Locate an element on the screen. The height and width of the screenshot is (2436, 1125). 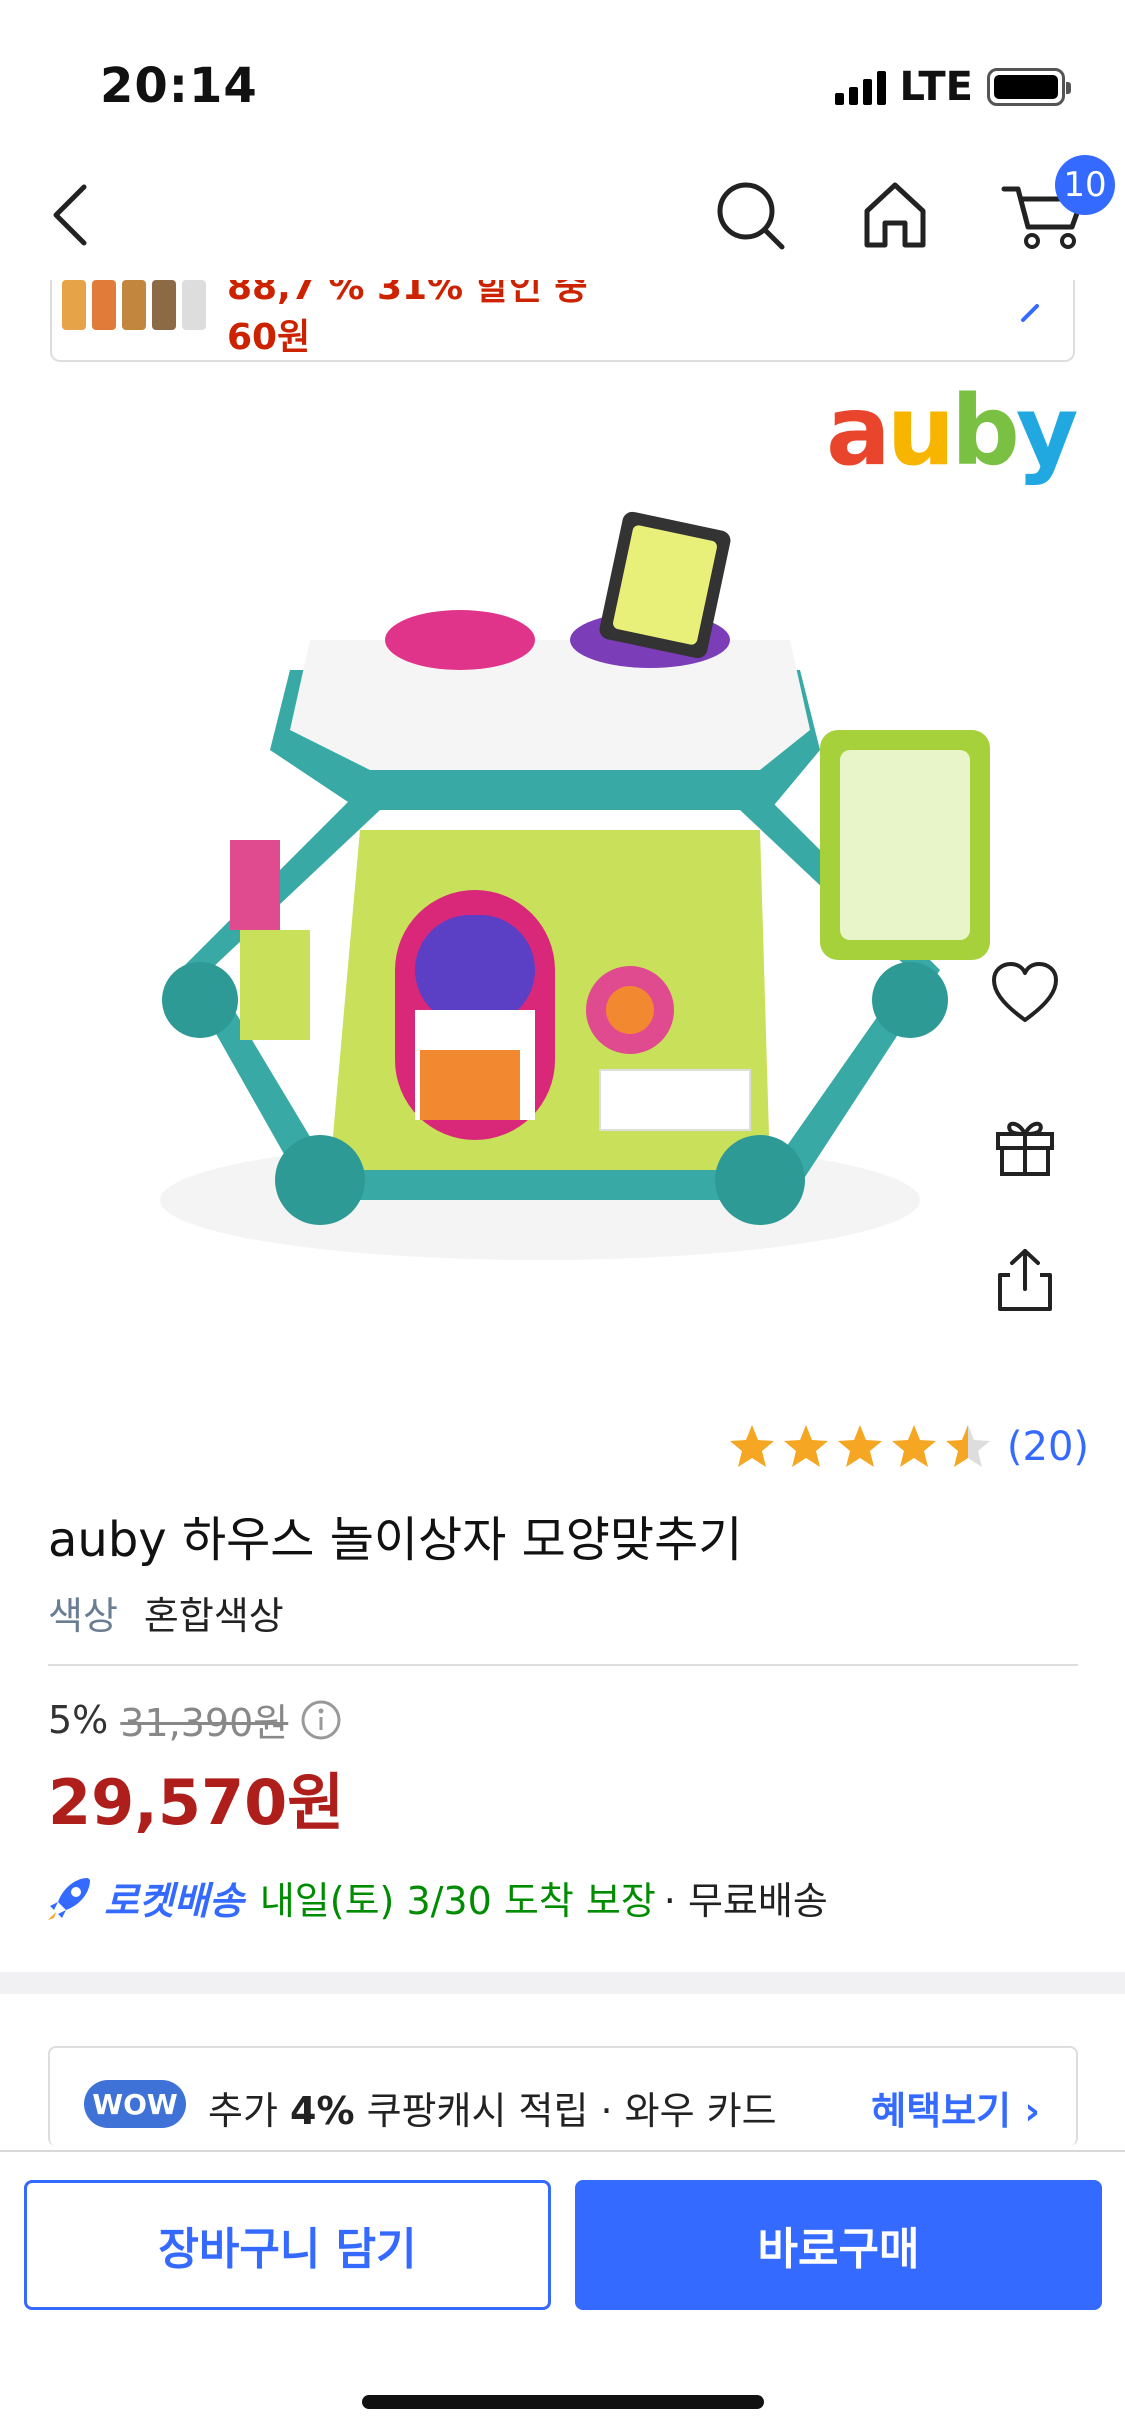
home-icon is located at coordinates (895, 215).